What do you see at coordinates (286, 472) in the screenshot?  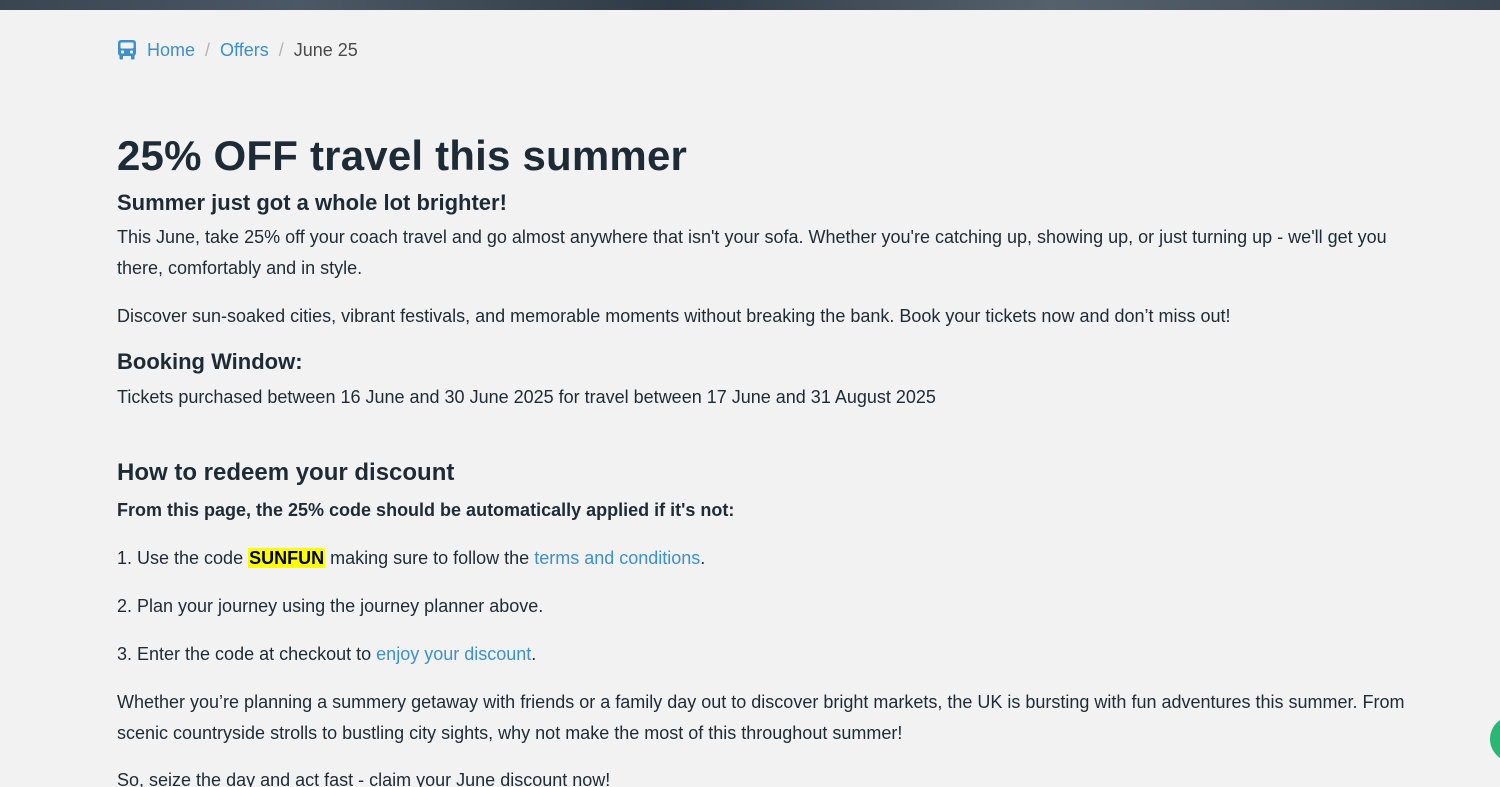 I see `redeem-heading: How to redeem your discount` at bounding box center [286, 472].